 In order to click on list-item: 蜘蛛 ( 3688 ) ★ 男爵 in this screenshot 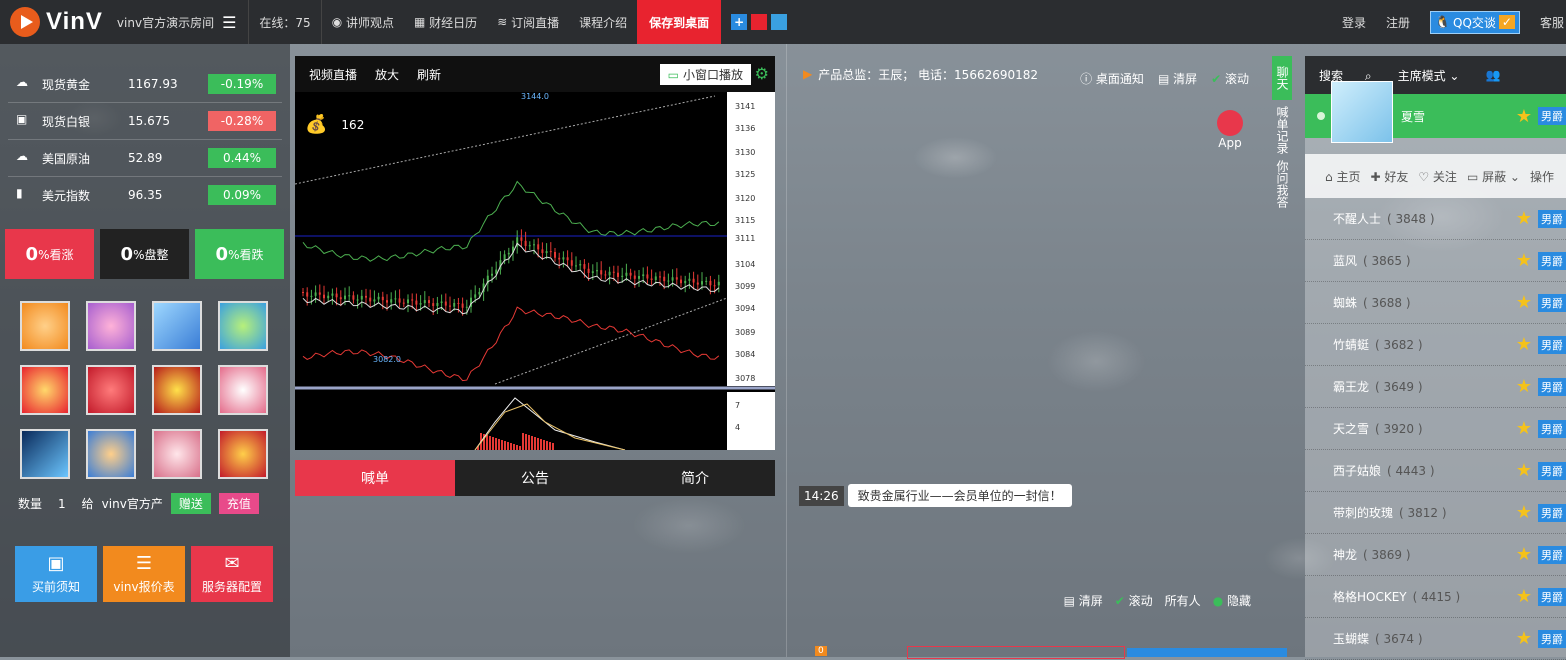, I will do `click(1435, 303)`.